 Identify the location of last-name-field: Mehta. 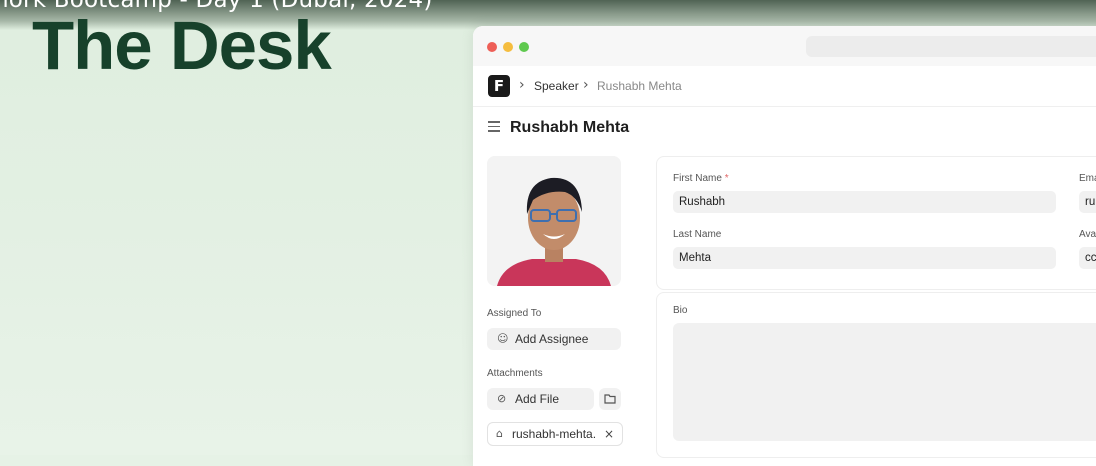
(864, 258).